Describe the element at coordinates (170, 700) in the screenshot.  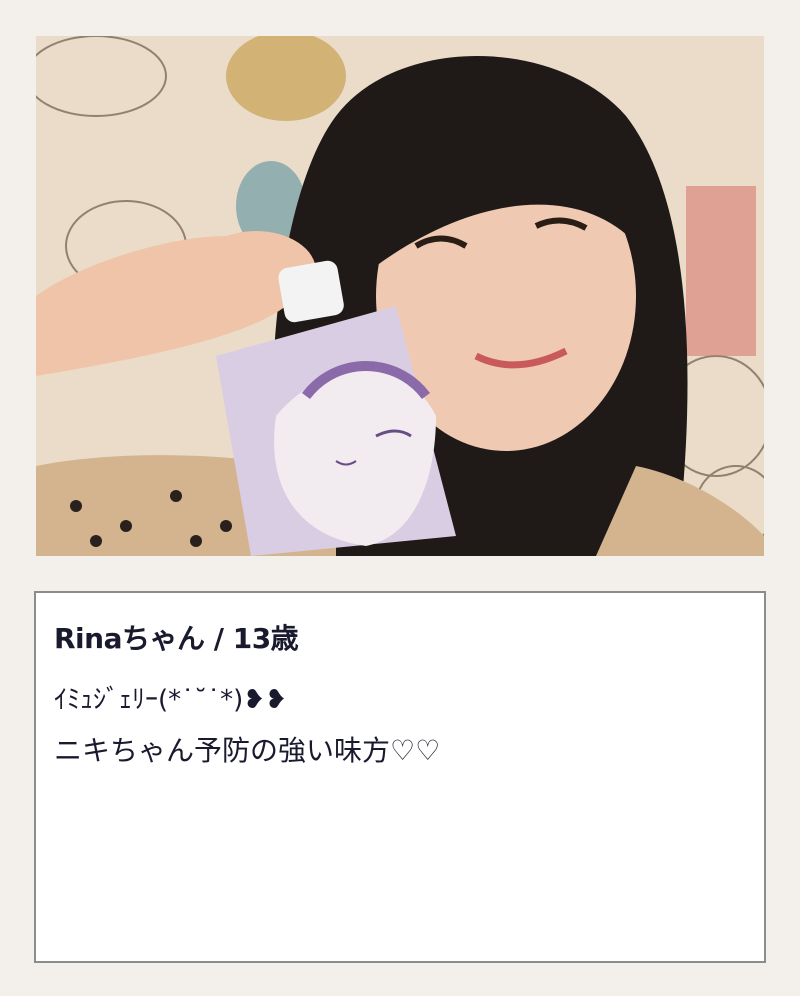
I see `product-name: ｲﾐｭｼﾞｪﾘｰ(*˙˘˙*)❥❥` at that location.